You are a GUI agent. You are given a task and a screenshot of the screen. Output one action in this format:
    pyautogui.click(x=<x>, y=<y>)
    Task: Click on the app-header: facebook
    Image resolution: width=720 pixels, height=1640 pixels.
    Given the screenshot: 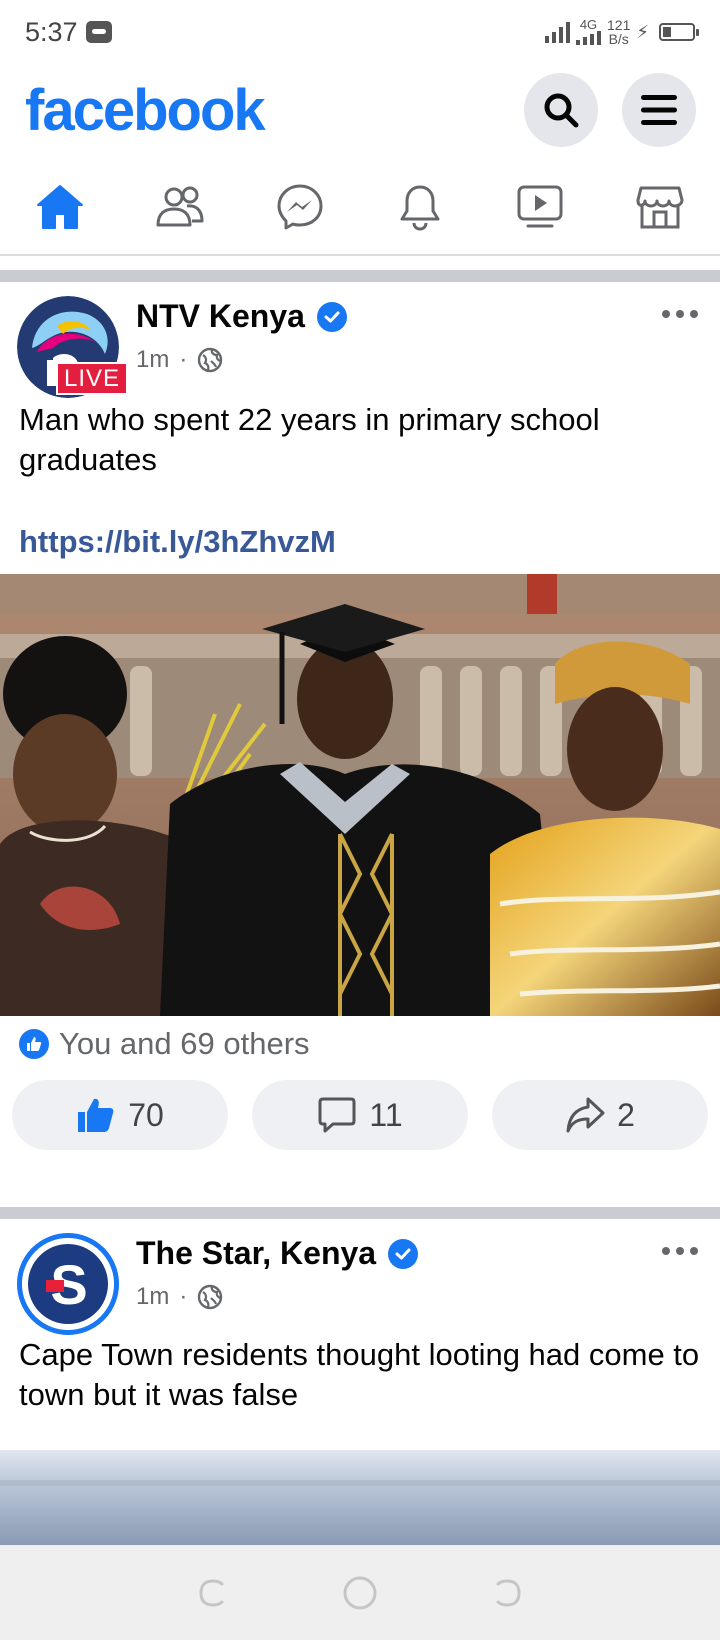 What is the action you would take?
    pyautogui.click(x=360, y=110)
    